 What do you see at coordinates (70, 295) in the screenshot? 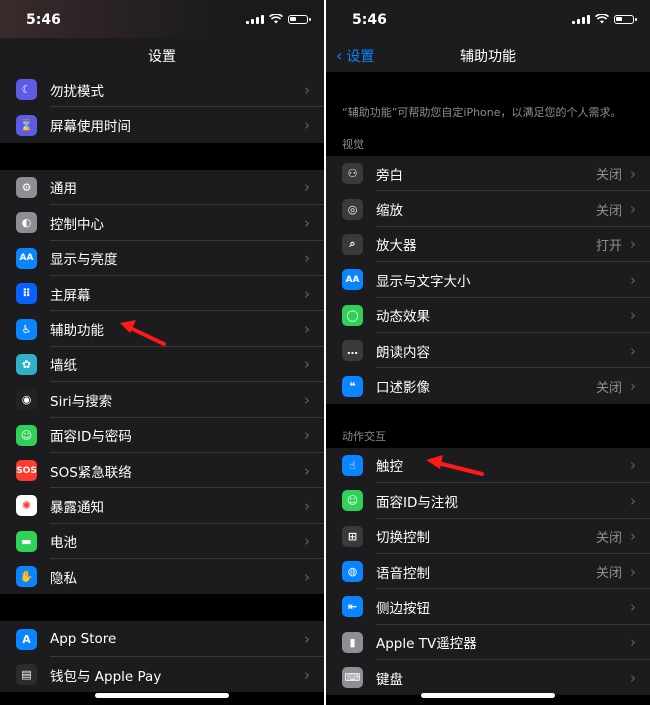
I see `row-label: 主屏幕` at bounding box center [70, 295].